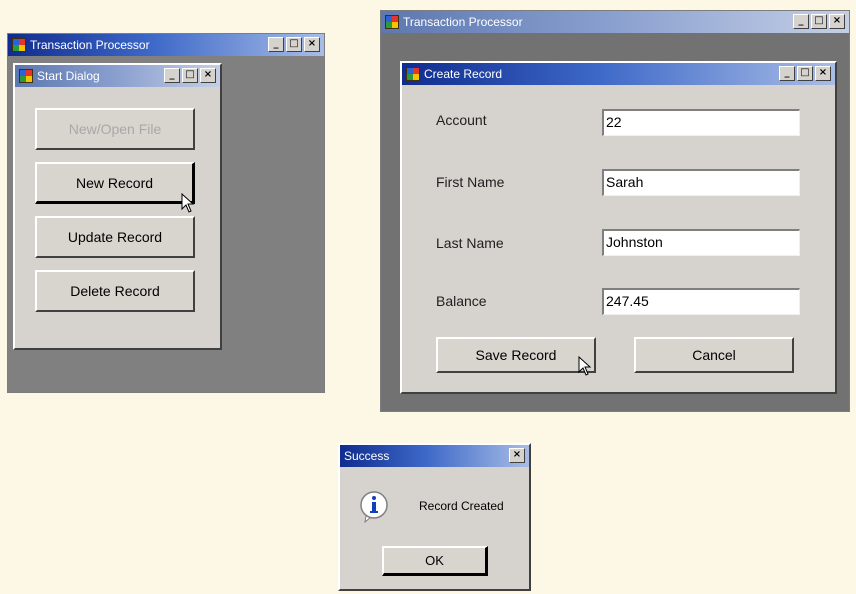  Describe the element at coordinates (461, 301) in the screenshot. I see `balance-label: Balance` at that location.